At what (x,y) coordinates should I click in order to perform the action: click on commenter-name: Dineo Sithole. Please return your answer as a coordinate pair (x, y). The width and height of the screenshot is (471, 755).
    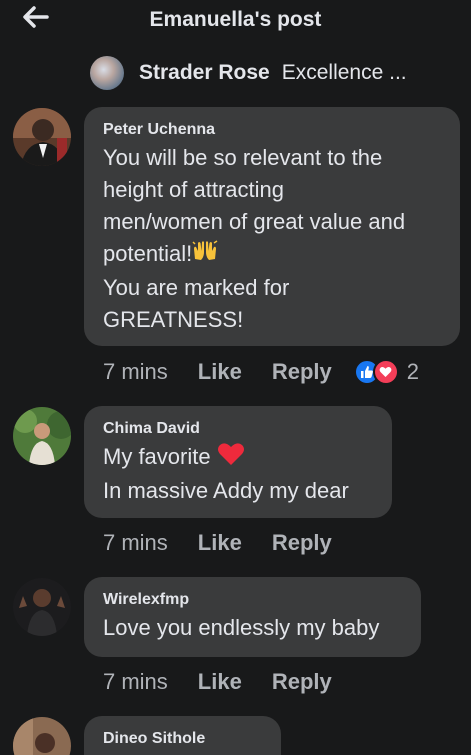
    Looking at the image, I should click on (183, 739).